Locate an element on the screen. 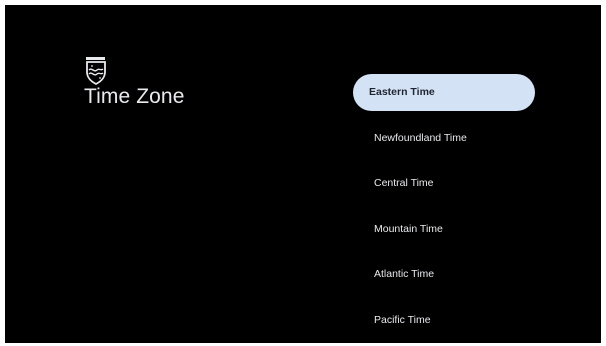 This screenshot has width=606, height=346. time-zone-option-atlantic: Atlantic Time is located at coordinates (444, 274).